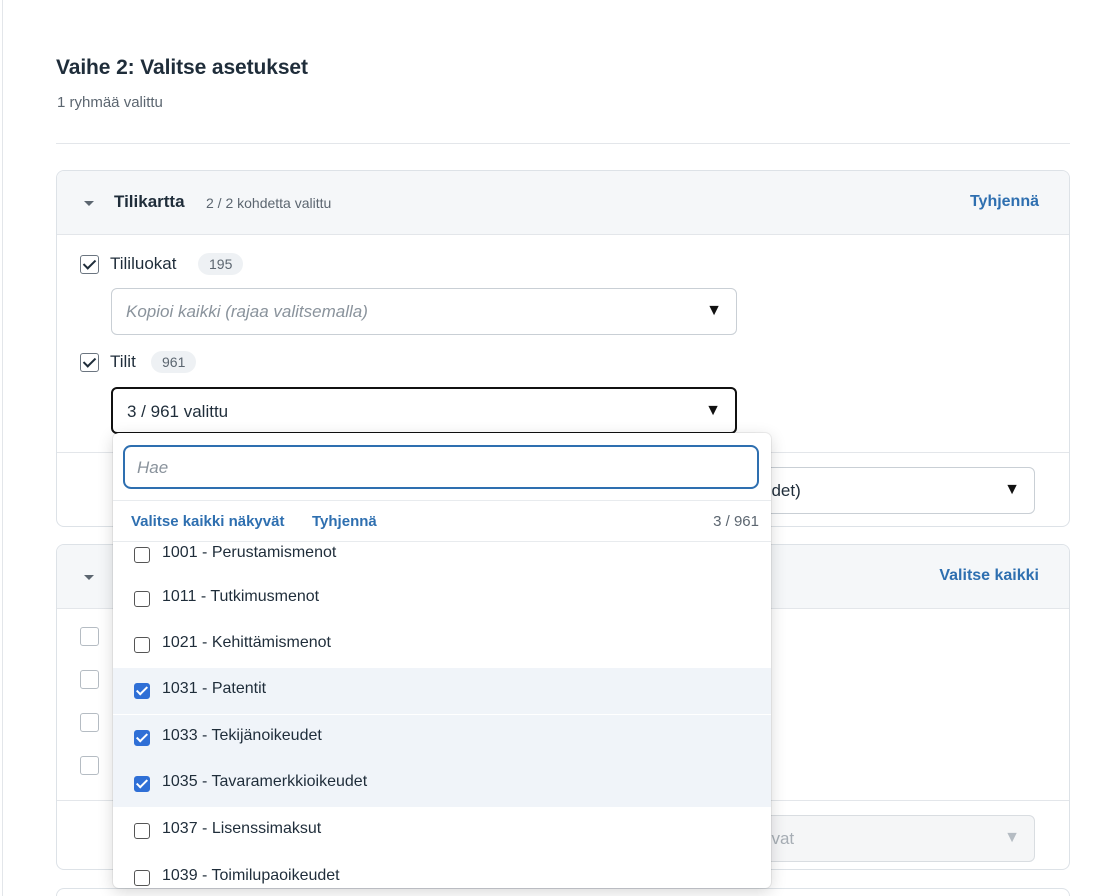 This screenshot has width=1094, height=896. Describe the element at coordinates (247, 311) in the screenshot. I see `select-placeholder: Kopioi kaikki (rajaa valitsemalla)` at that location.